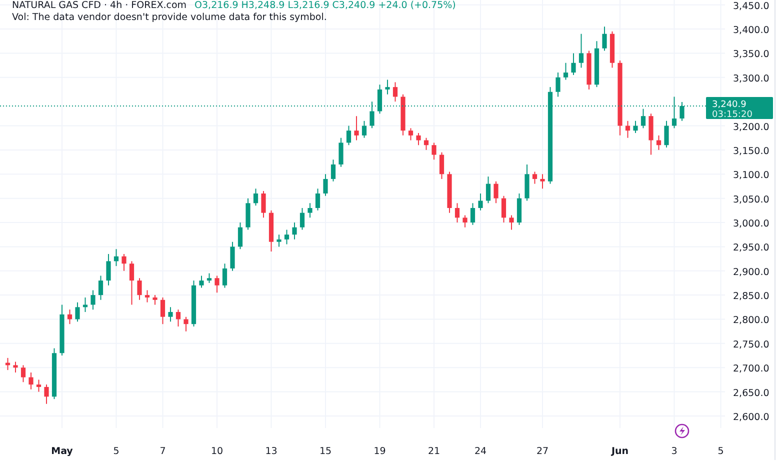  Describe the element at coordinates (751, 320) in the screenshot. I see `price-label: 2,800.0` at that location.